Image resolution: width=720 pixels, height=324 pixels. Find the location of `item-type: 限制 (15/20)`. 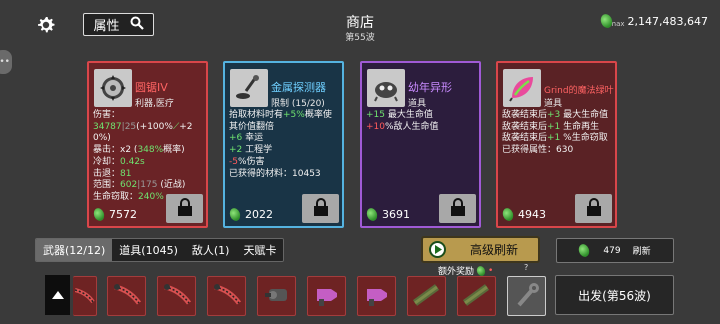

item-type: 限制 (15/20) is located at coordinates (298, 104).